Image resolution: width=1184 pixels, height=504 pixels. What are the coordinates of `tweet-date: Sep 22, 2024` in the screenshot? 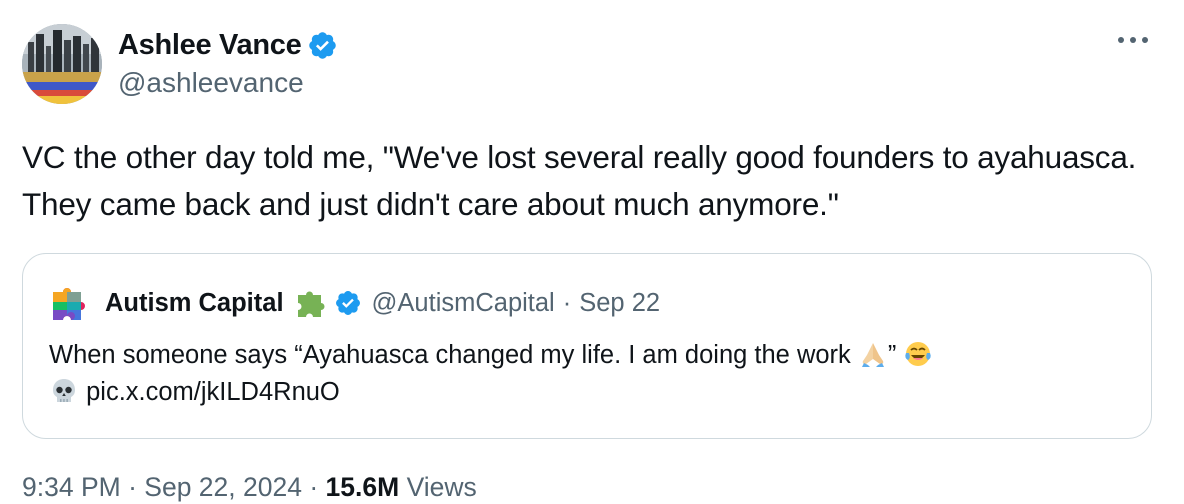 It's located at (223, 487).